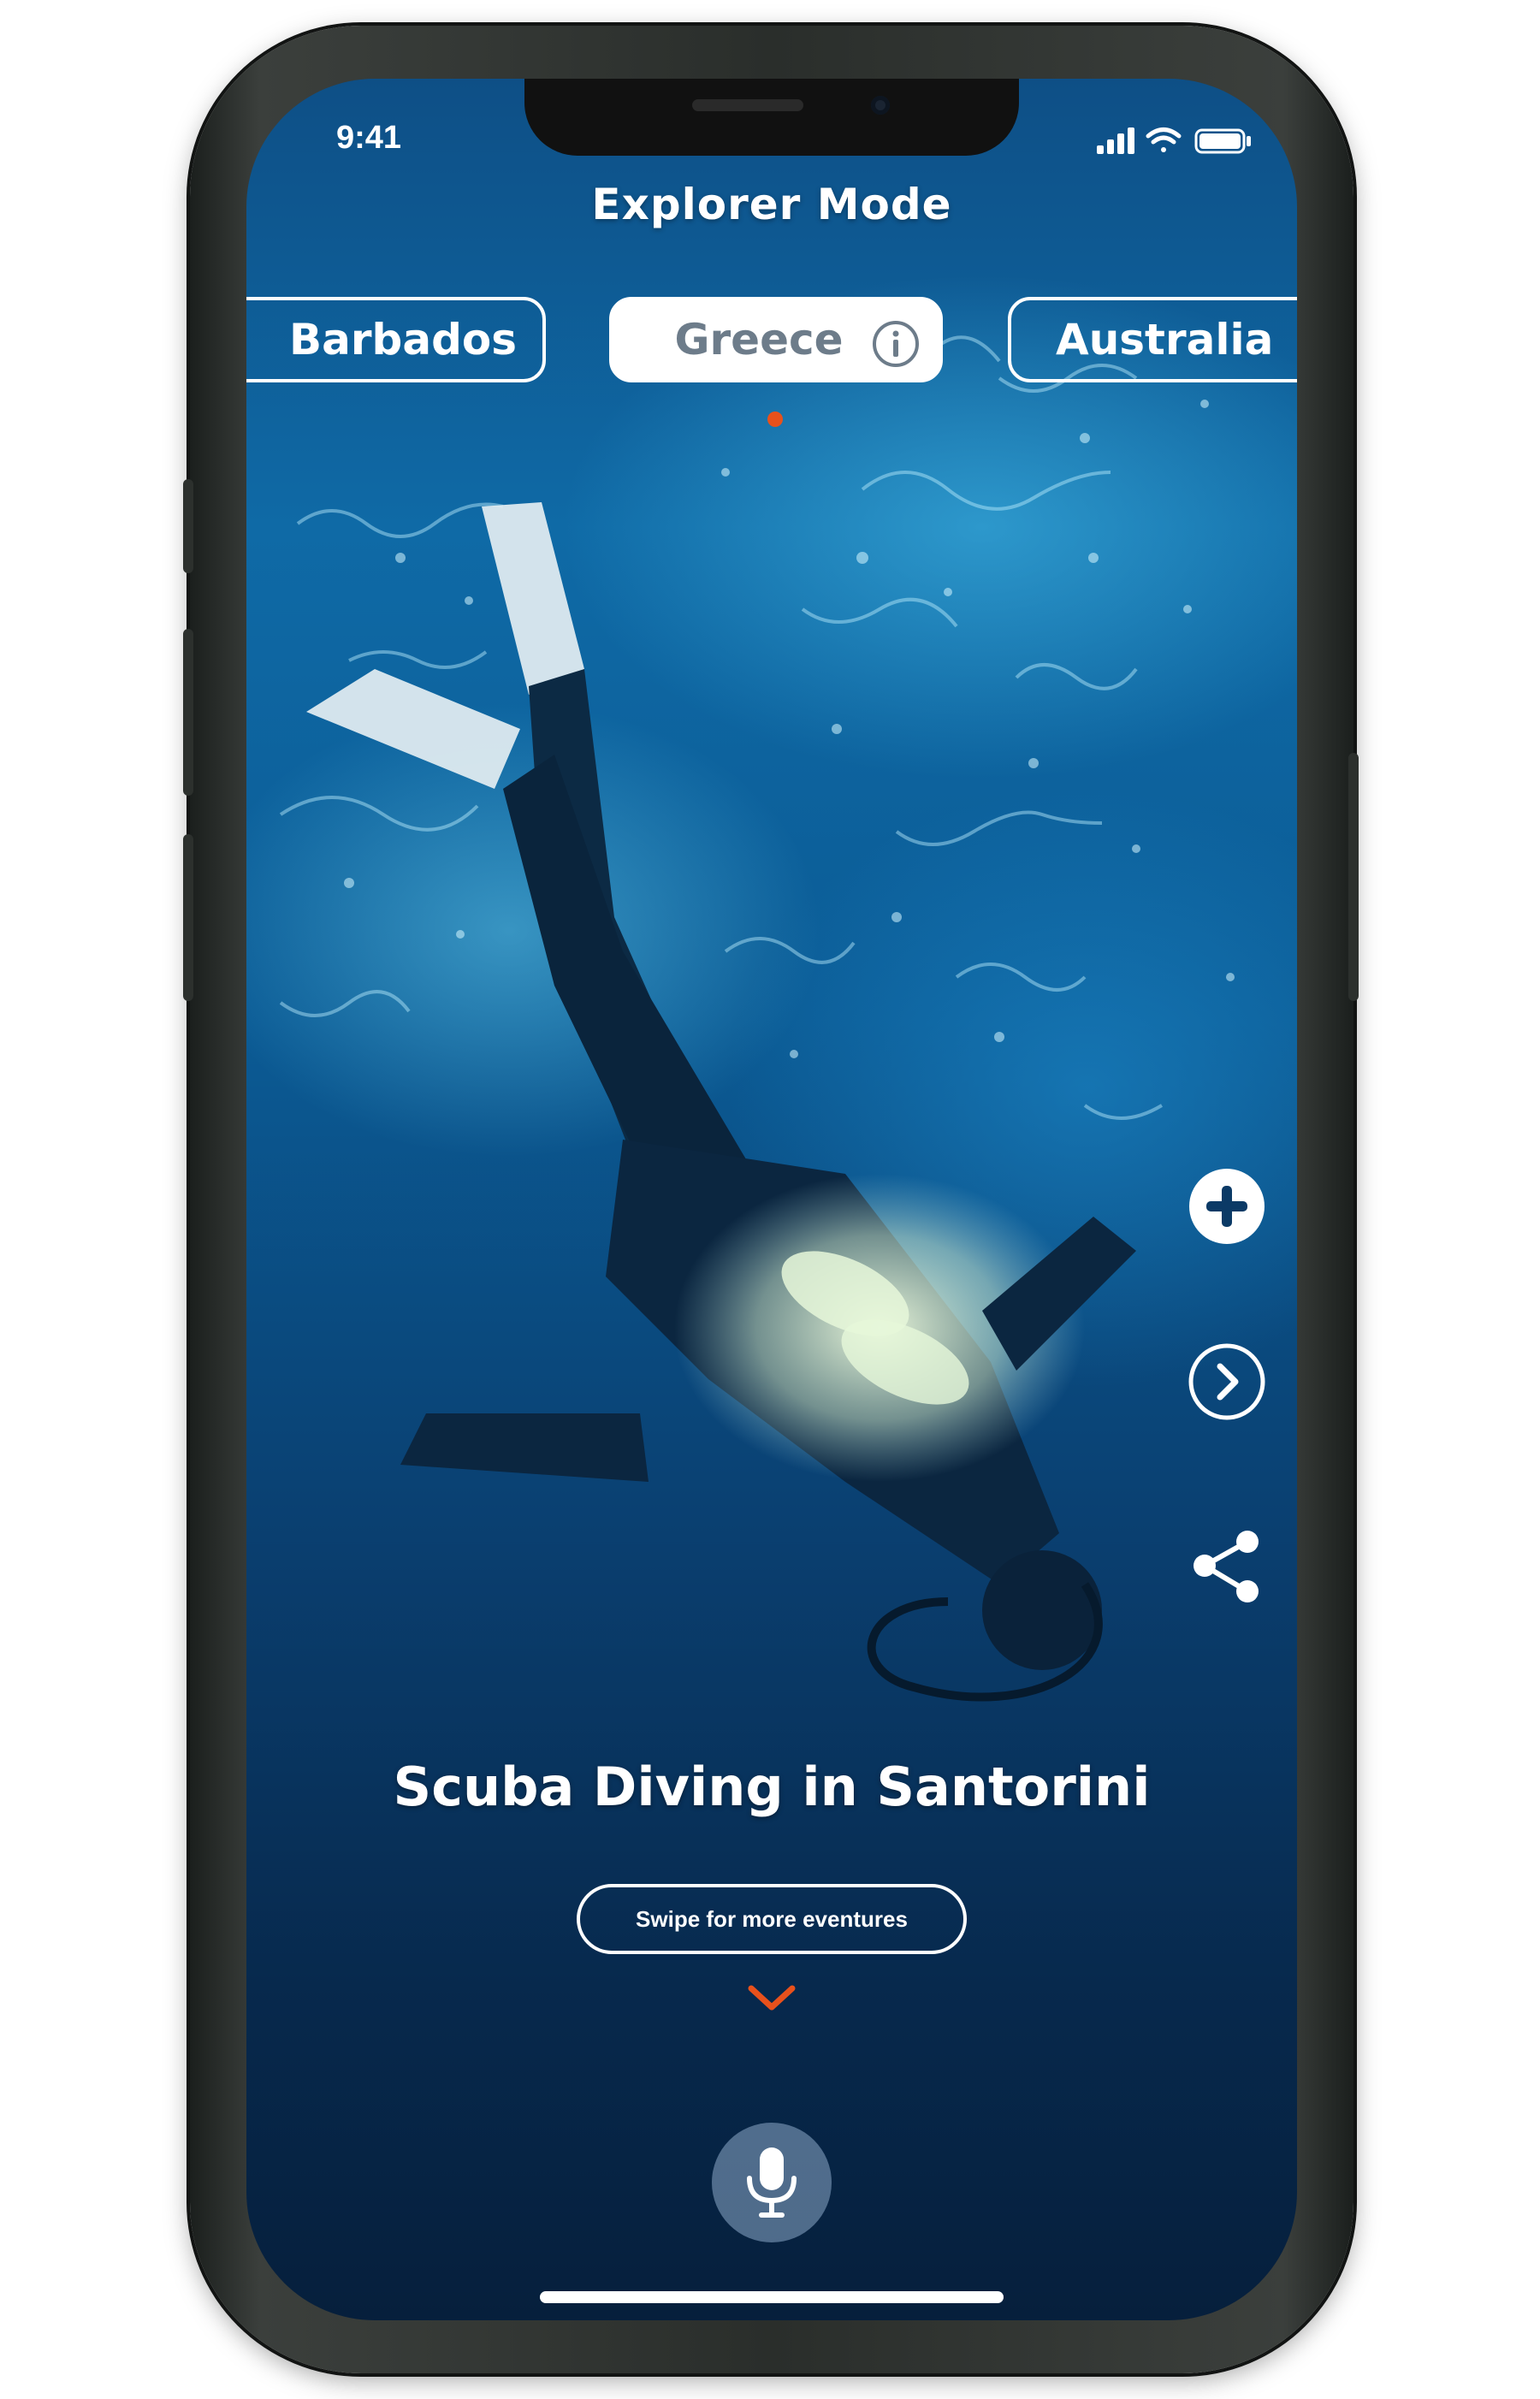 Image resolution: width=1540 pixels, height=2399 pixels. I want to click on chevron-right-icon, so click(1227, 1382).